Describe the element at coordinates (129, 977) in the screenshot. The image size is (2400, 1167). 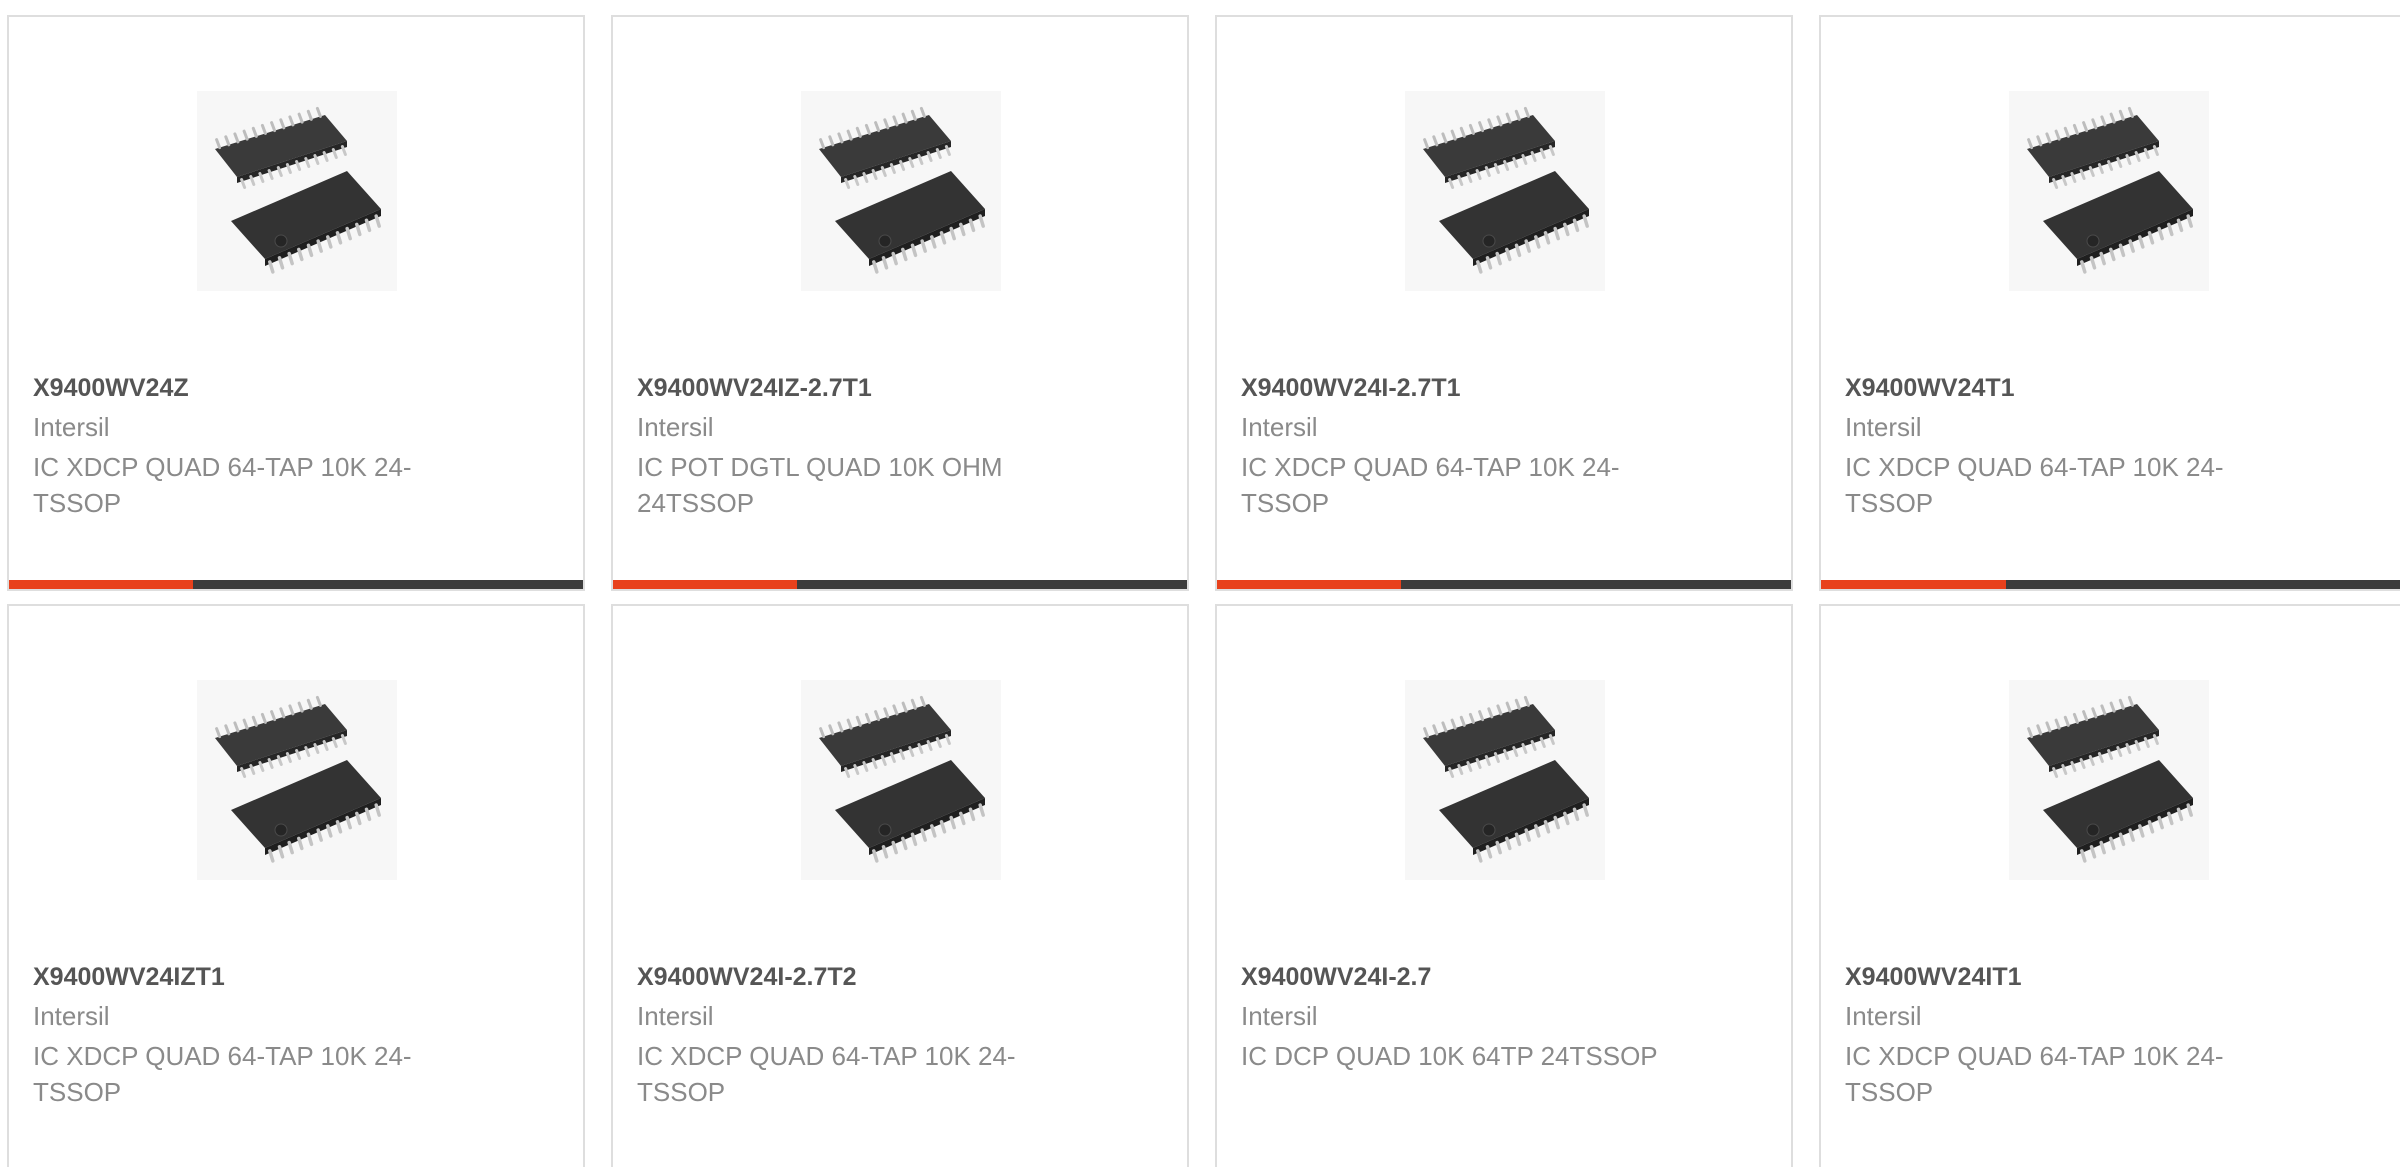
I see `part-number: X9400WV24IZT1` at that location.